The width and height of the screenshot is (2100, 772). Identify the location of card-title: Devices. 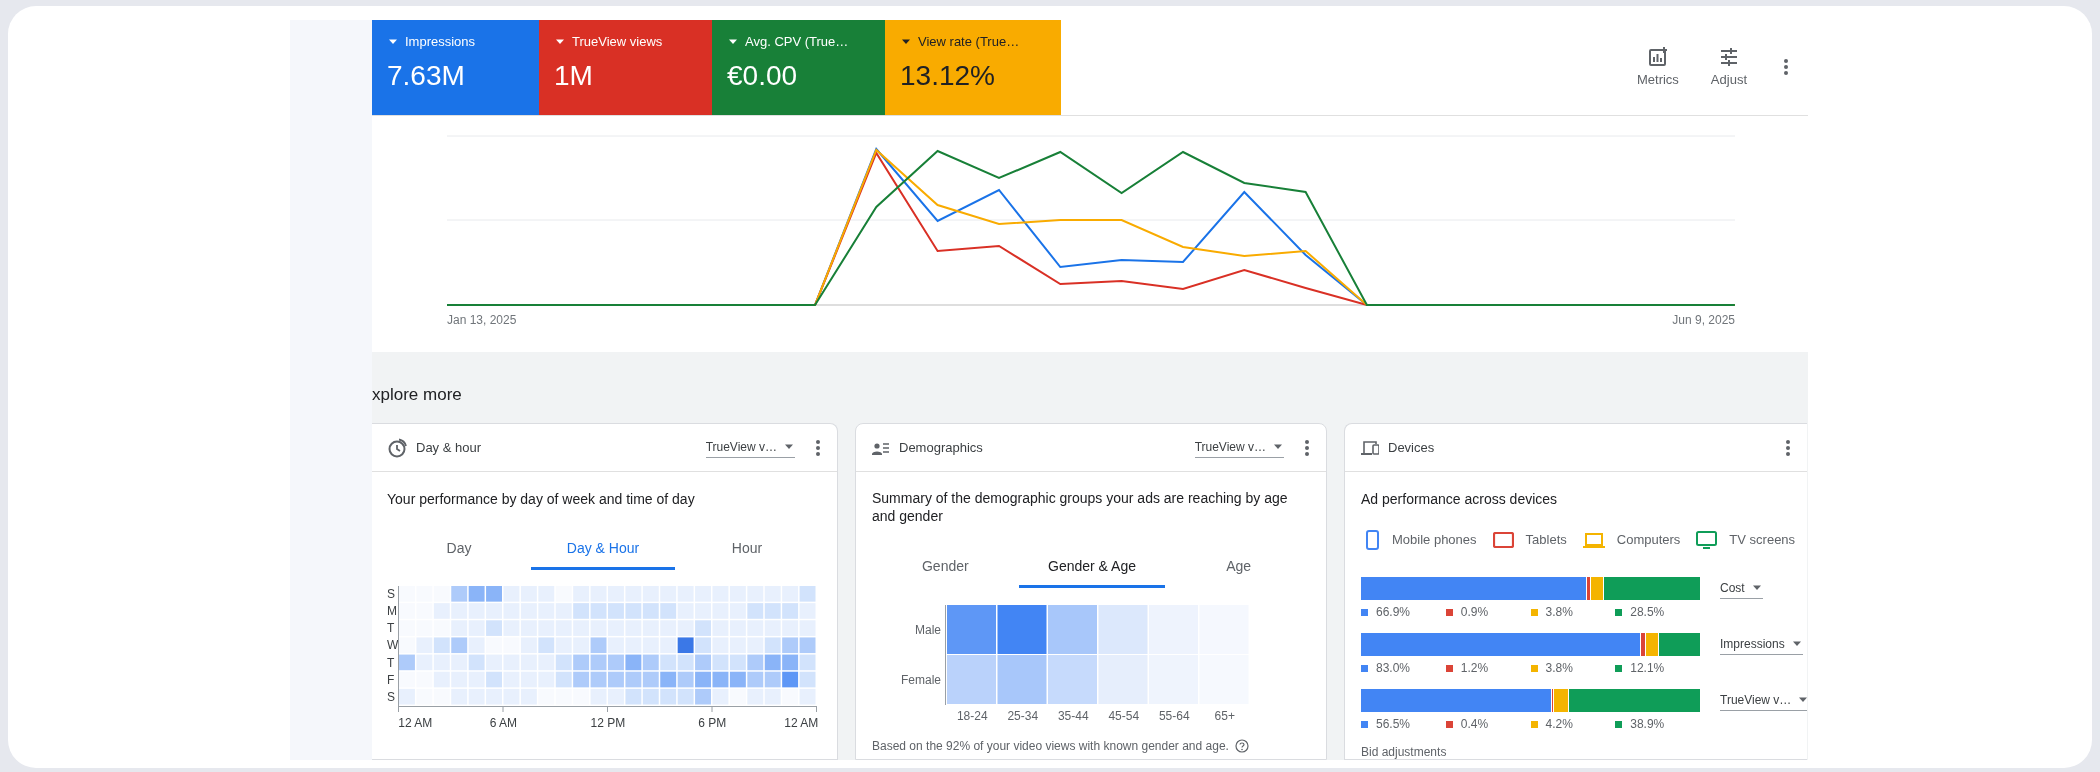
(1411, 447).